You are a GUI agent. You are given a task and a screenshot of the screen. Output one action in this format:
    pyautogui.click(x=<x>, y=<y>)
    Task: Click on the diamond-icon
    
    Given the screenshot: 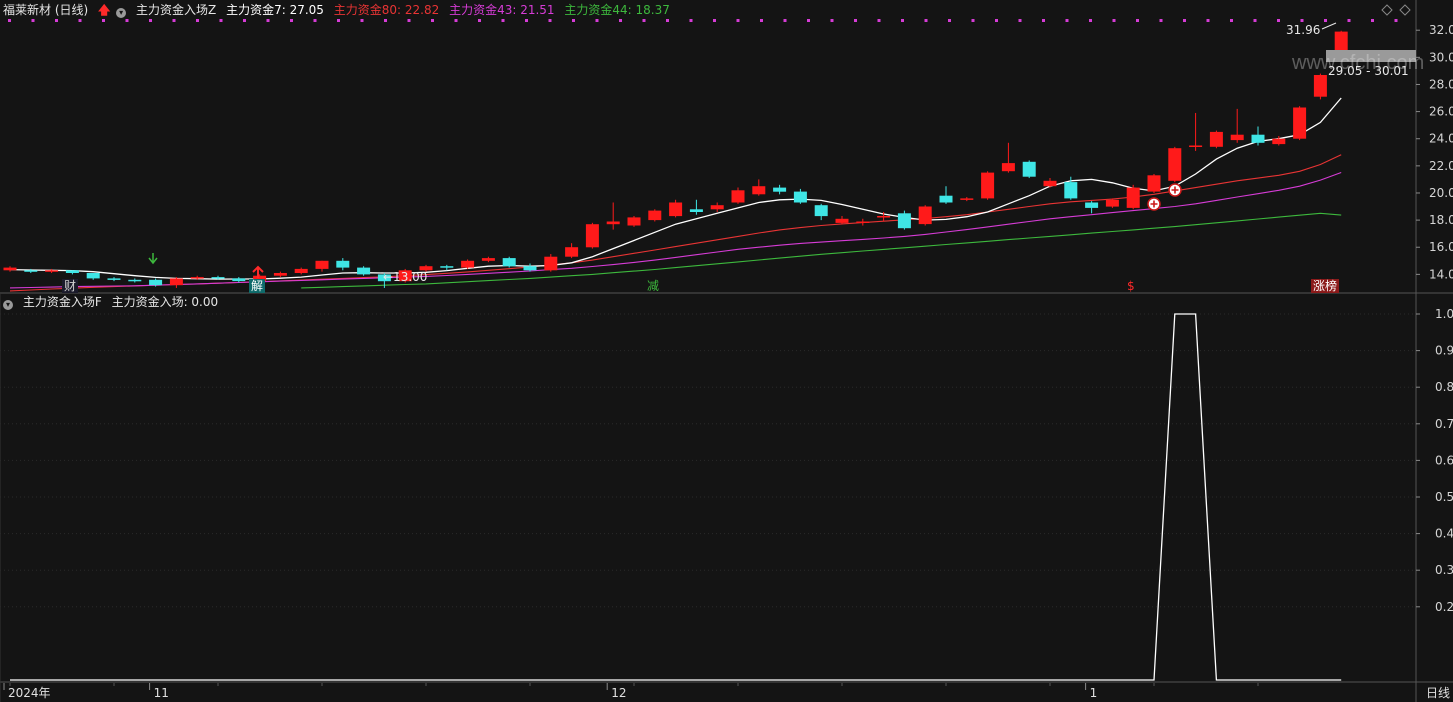 What is the action you would take?
    pyautogui.click(x=1387, y=10)
    